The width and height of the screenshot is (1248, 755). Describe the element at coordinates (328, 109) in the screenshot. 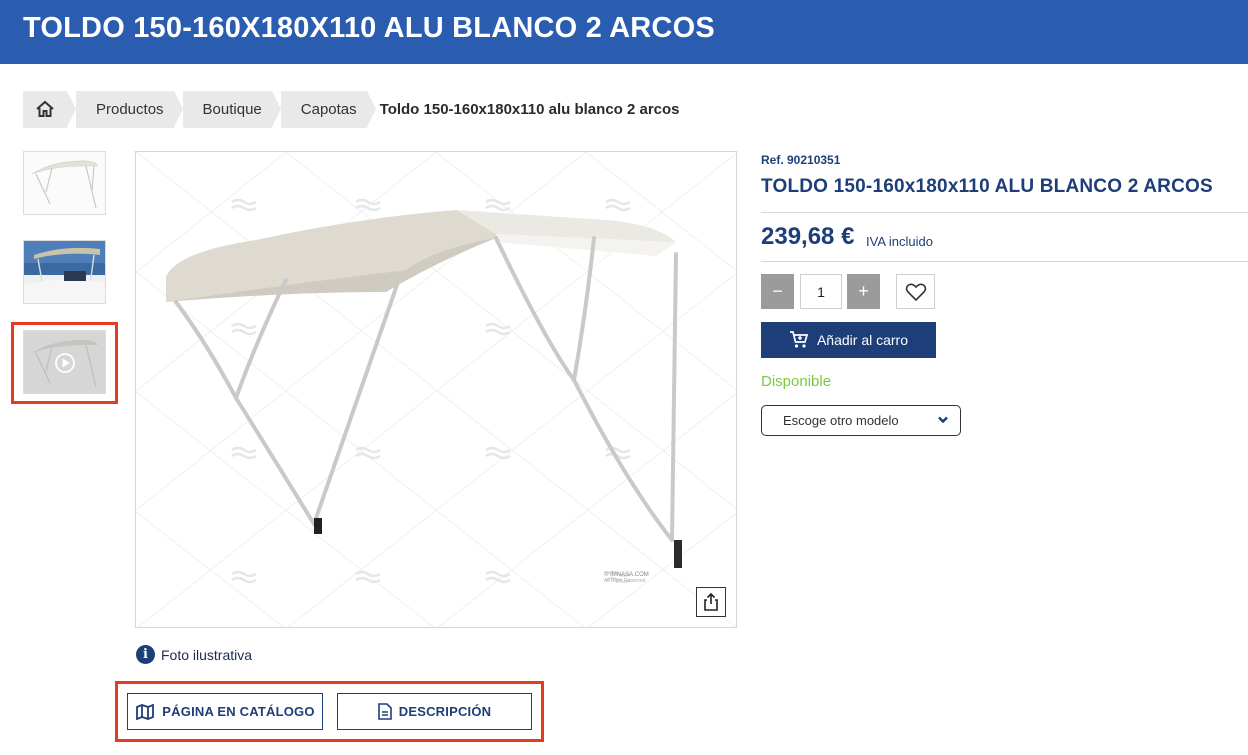

I see `breadcrumb-capotas: Capotas` at that location.